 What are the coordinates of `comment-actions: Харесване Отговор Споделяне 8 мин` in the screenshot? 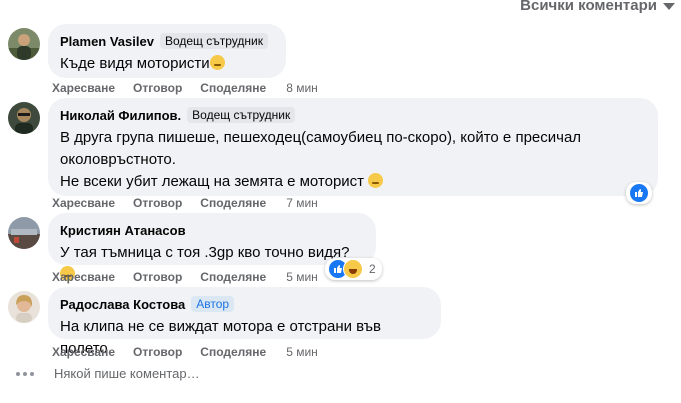 It's located at (194, 88).